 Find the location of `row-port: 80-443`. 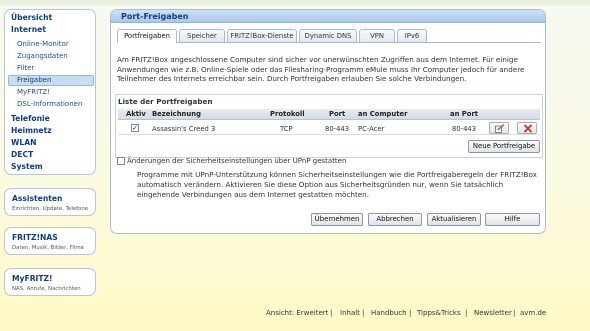

row-port: 80-443 is located at coordinates (337, 129).